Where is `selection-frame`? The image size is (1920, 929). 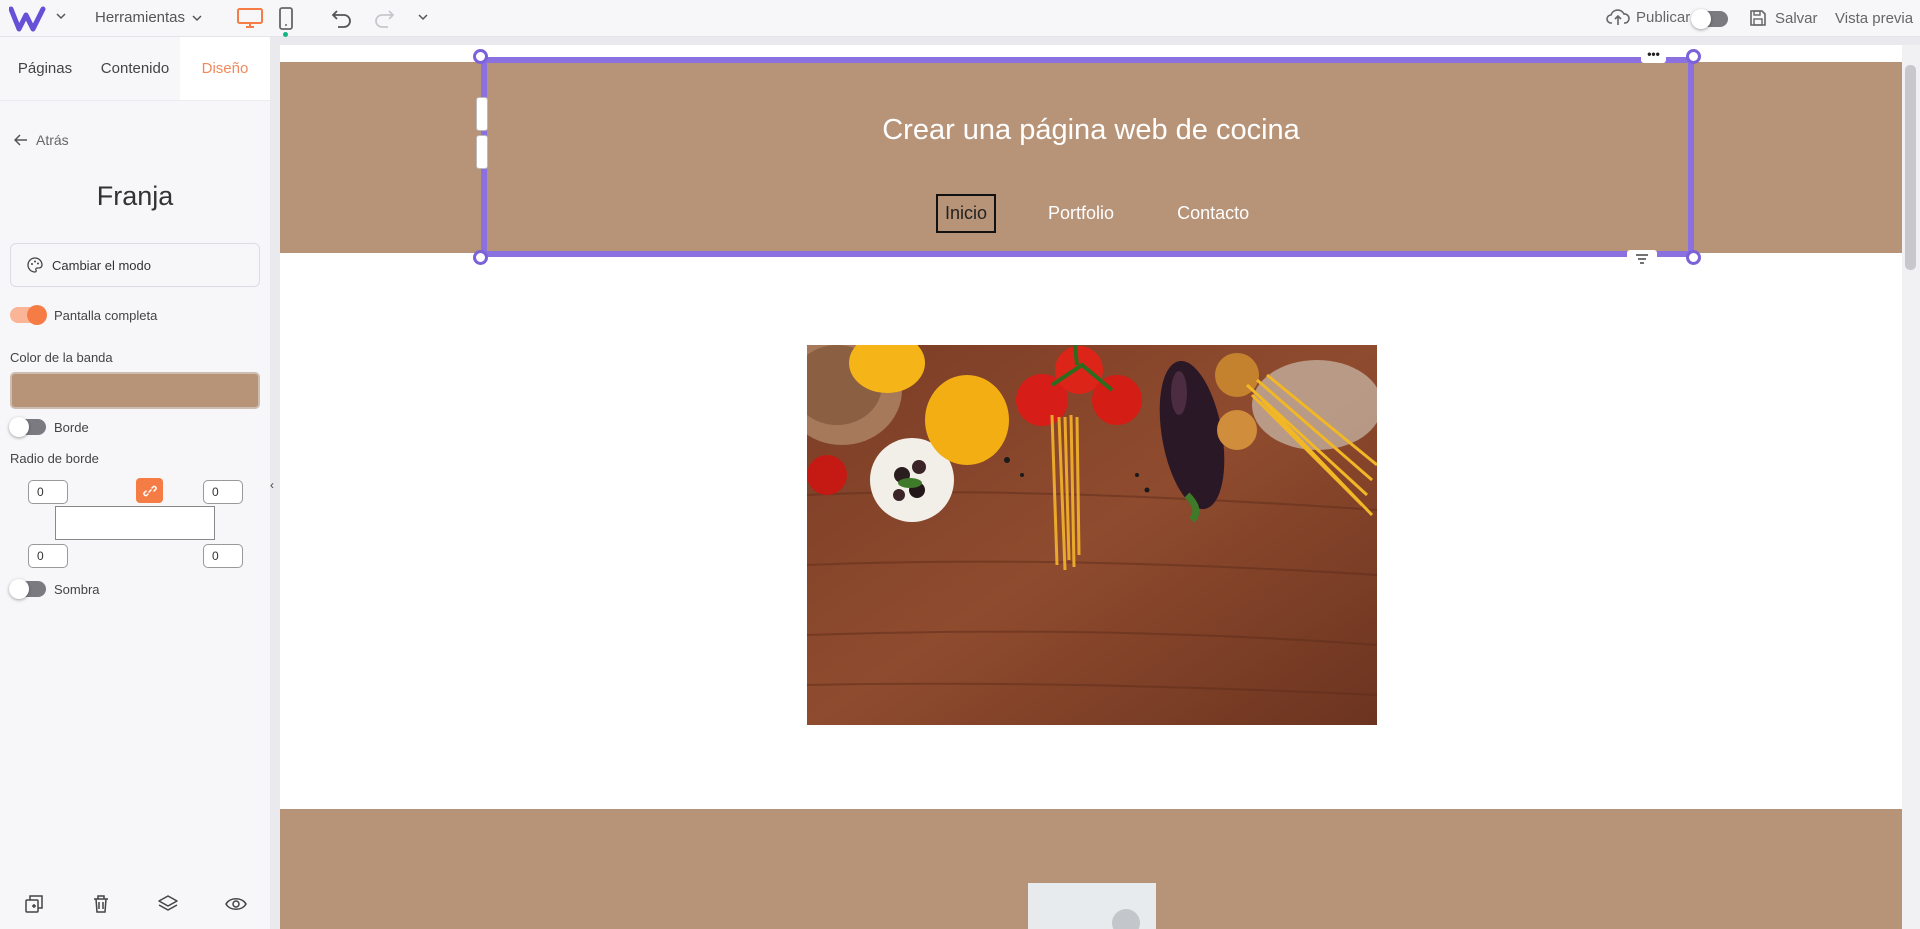
selection-frame is located at coordinates (1087, 157).